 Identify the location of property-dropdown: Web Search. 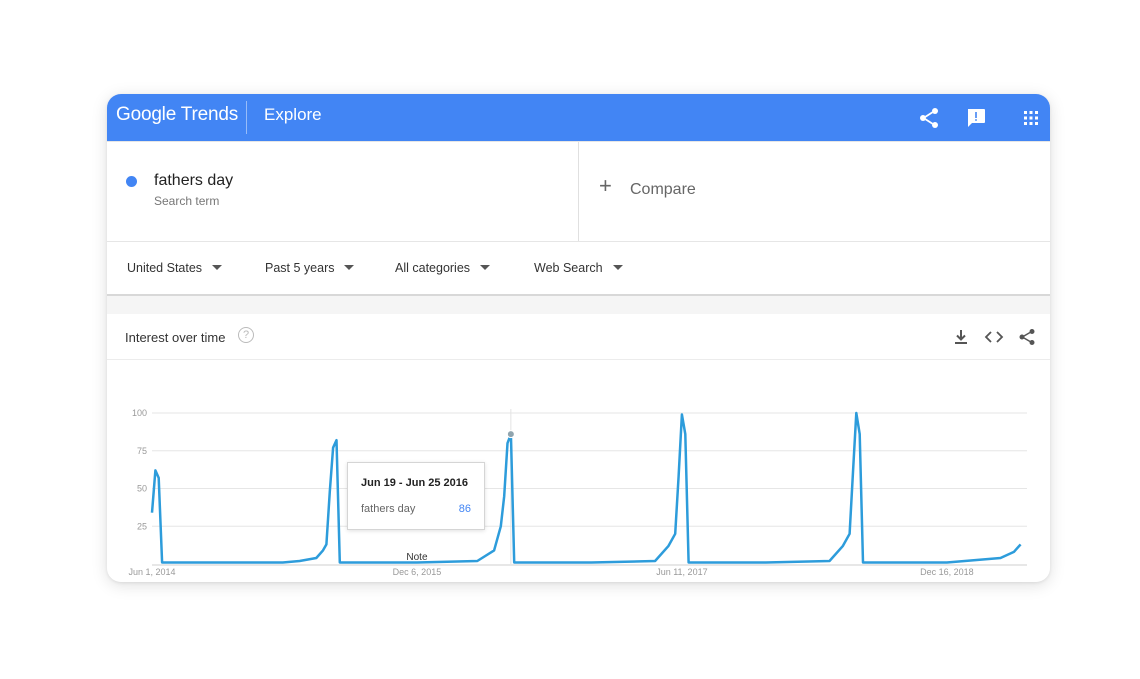
(578, 268).